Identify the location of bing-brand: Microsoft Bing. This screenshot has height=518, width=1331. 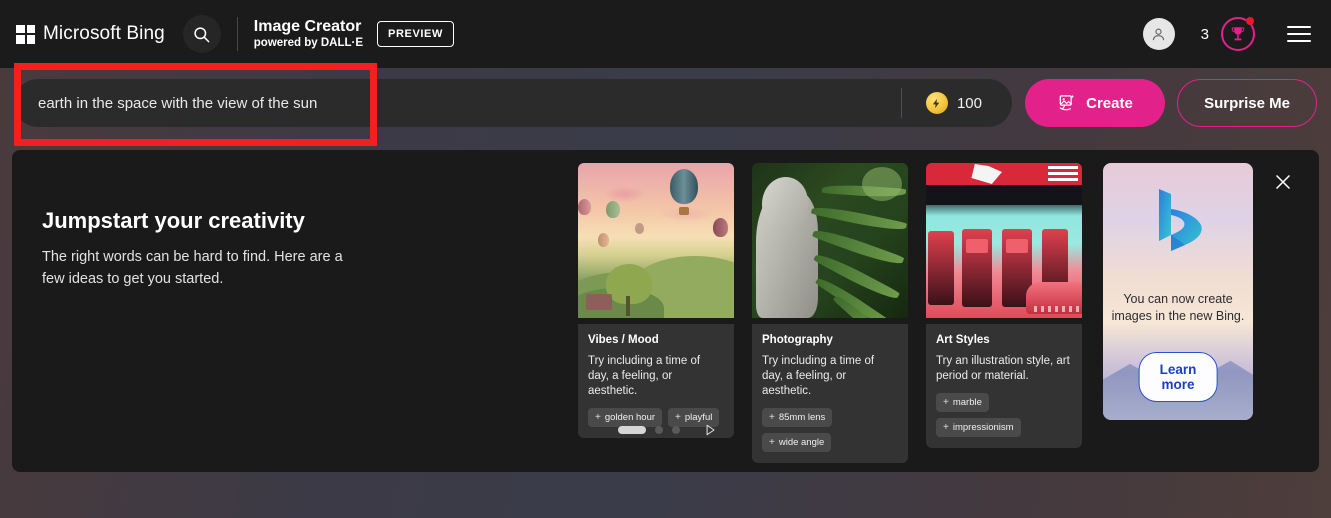
(90, 34).